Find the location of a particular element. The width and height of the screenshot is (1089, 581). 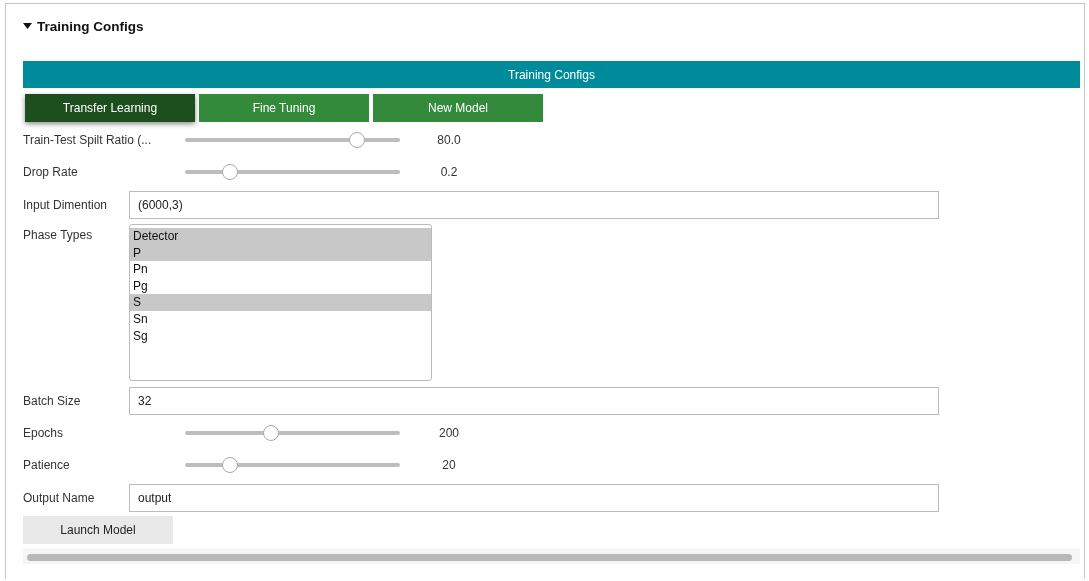

list-option: Pn is located at coordinates (280, 269).